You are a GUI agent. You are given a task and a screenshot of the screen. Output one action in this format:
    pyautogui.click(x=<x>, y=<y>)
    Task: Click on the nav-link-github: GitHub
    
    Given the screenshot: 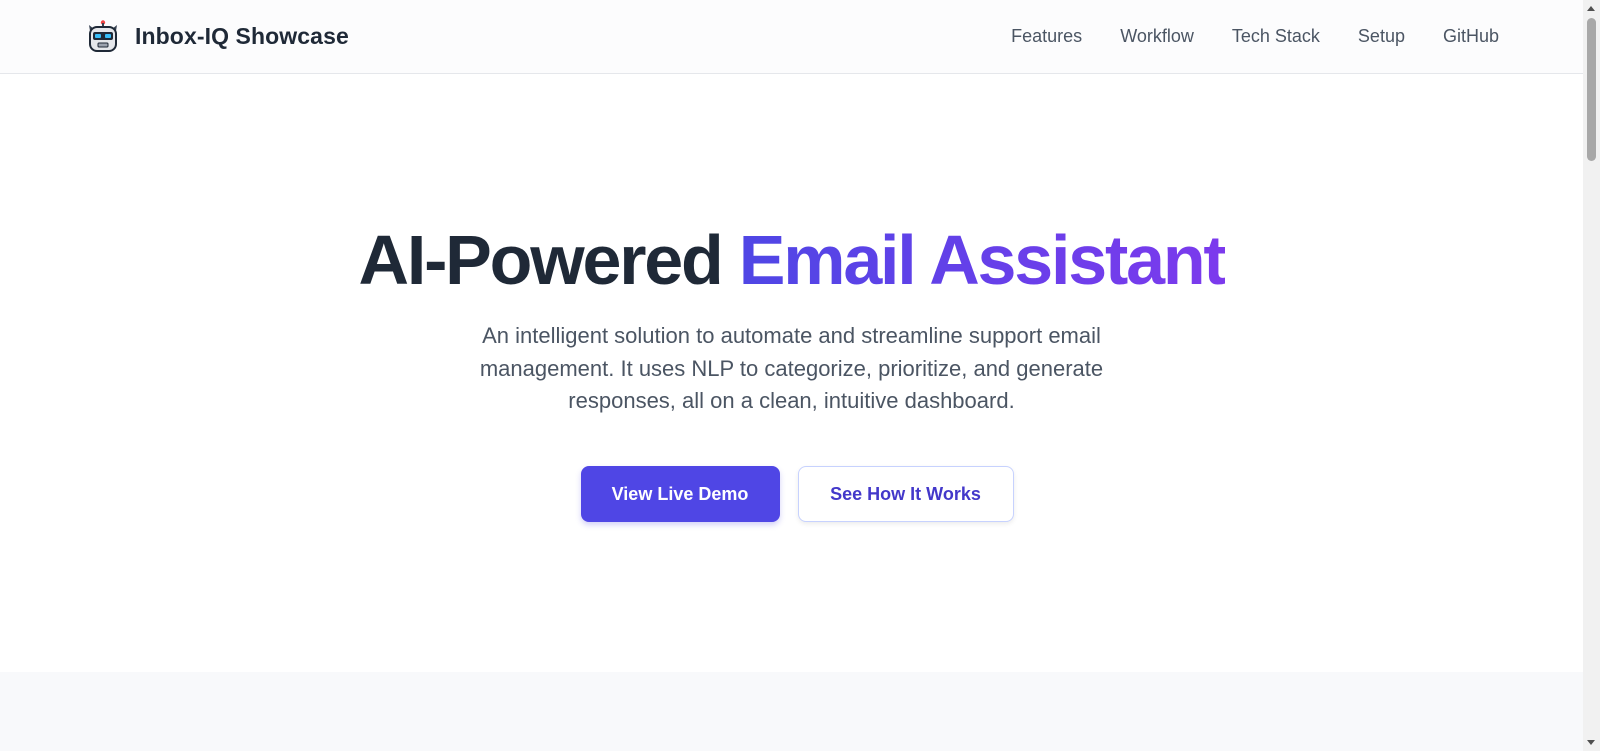 What is the action you would take?
    pyautogui.click(x=1471, y=36)
    